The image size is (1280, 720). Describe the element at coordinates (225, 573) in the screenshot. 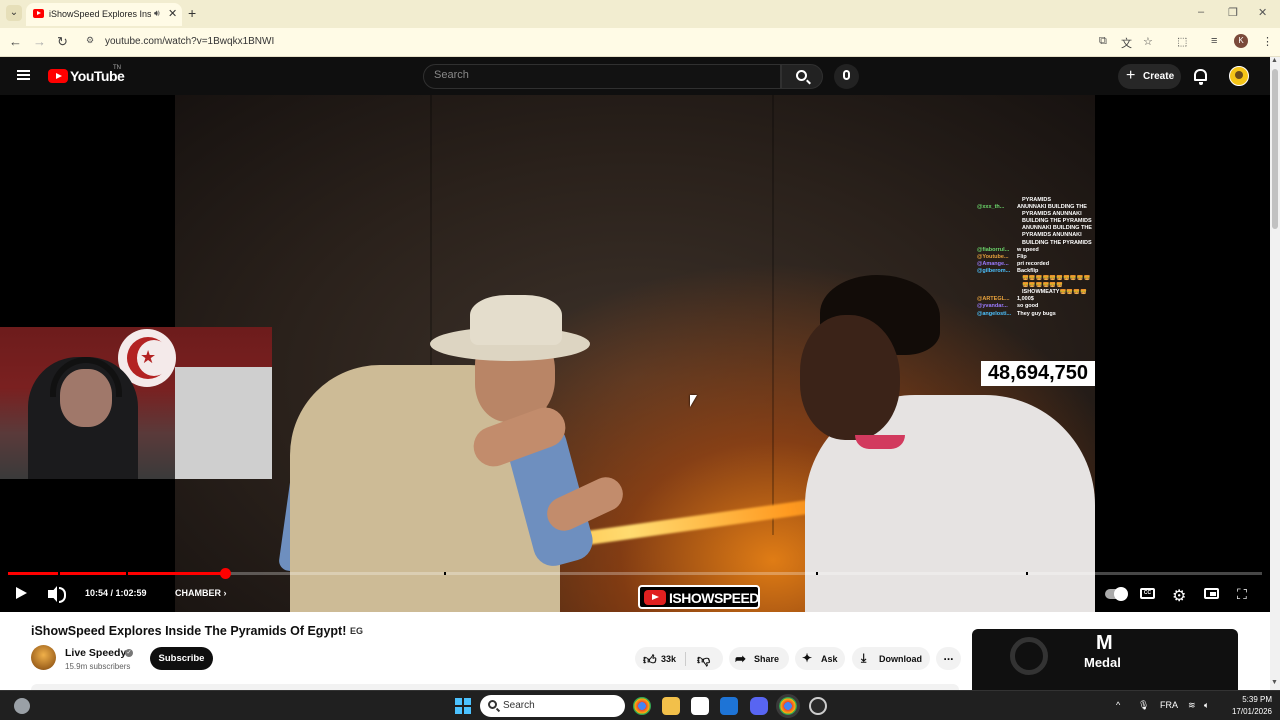

I see `progress-scrubber` at that location.